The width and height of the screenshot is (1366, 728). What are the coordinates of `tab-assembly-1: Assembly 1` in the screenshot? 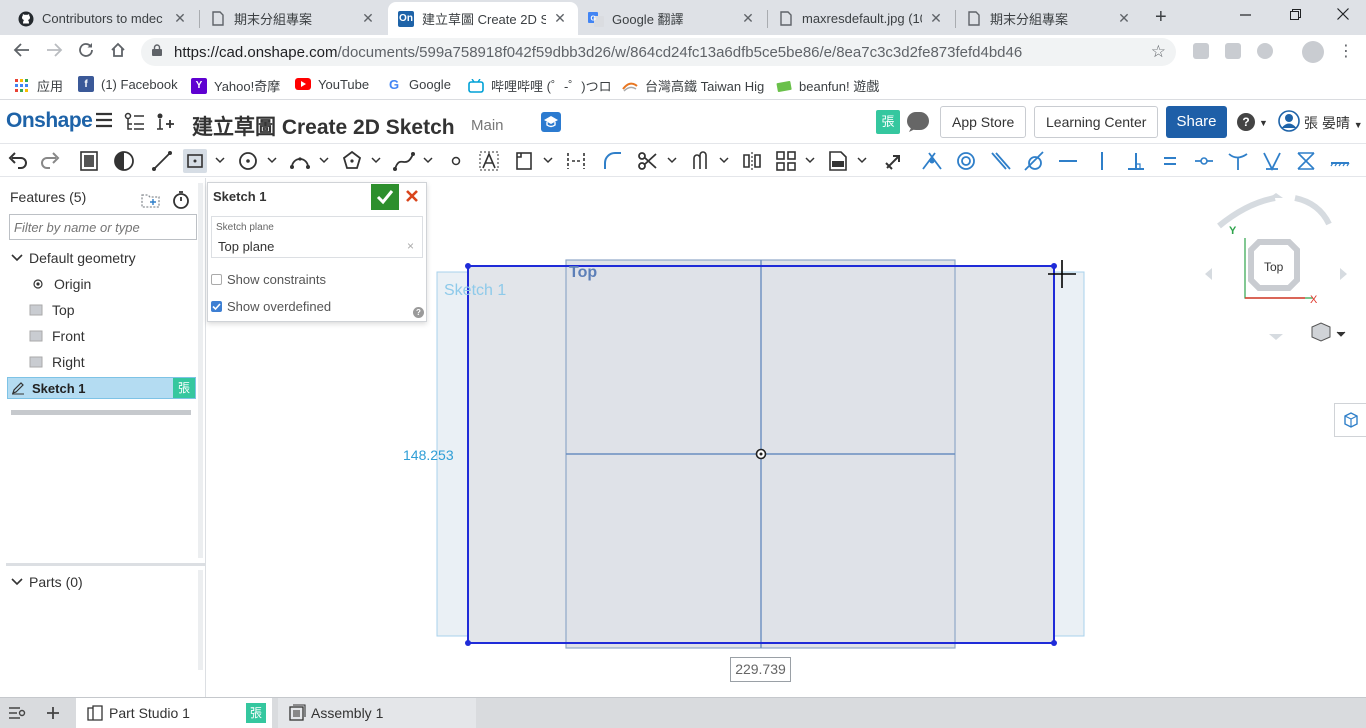 It's located at (377, 713).